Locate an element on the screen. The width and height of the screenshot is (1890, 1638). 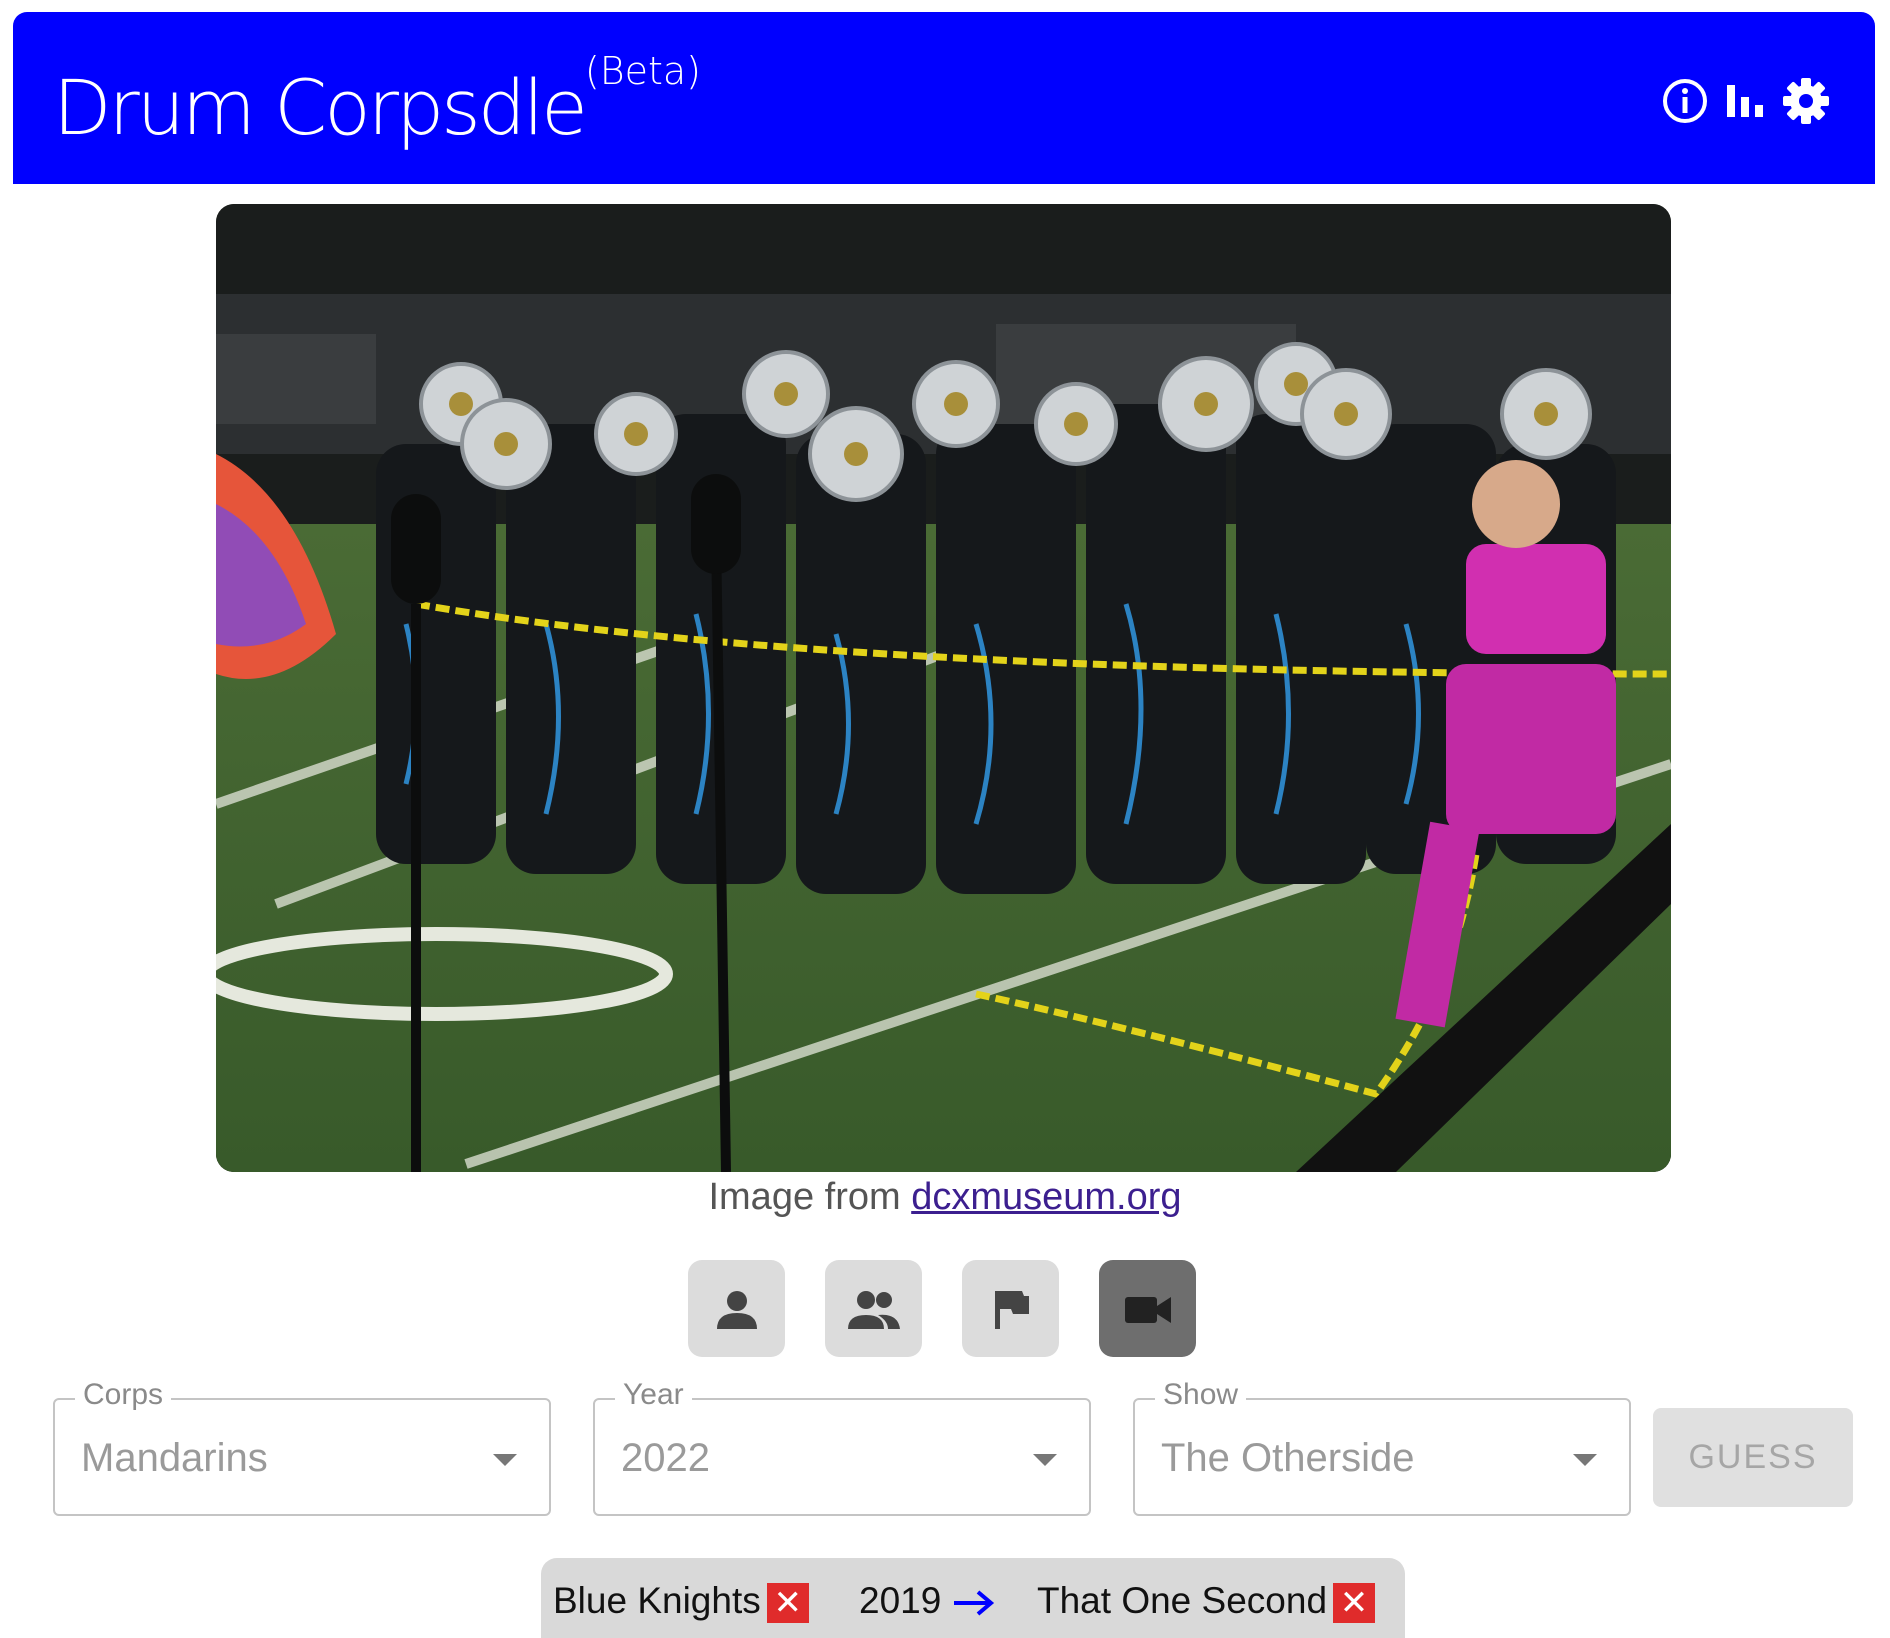
show-select: Show The Otherside is located at coordinates (1382, 1447).